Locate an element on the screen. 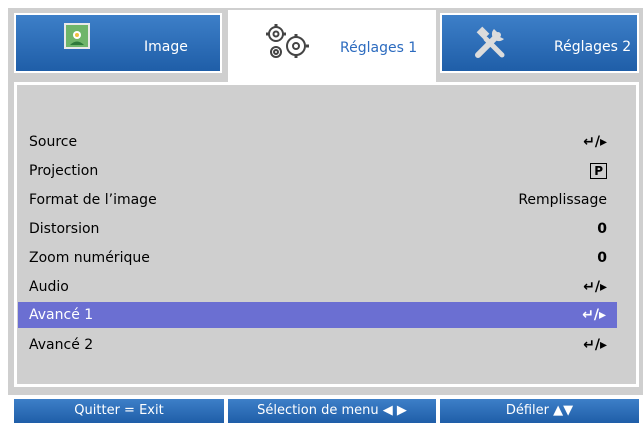  menu-item-label: Audio is located at coordinates (49, 287).